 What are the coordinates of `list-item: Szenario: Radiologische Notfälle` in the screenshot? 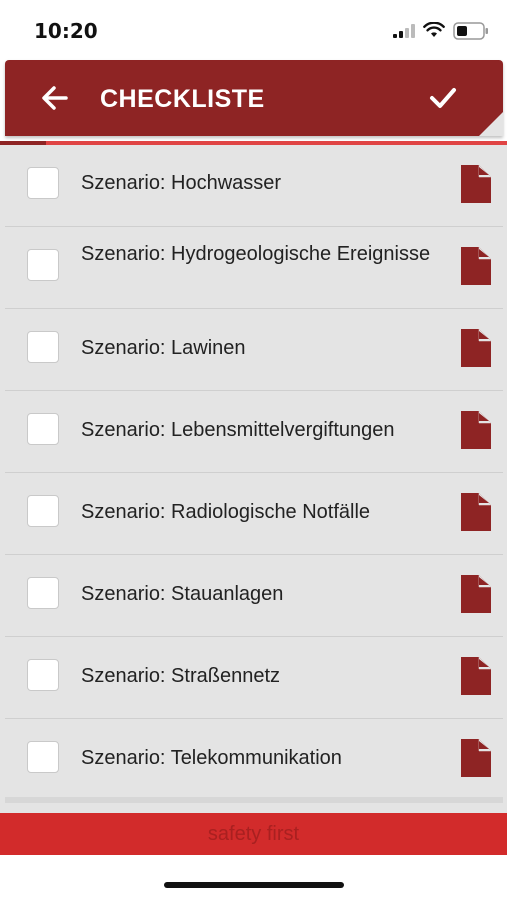 It's located at (254, 514).